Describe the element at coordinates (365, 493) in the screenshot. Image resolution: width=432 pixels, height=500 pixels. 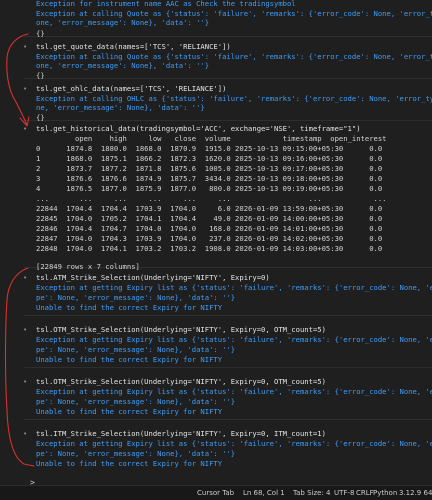
I see `line-ending: CRLF` at that location.